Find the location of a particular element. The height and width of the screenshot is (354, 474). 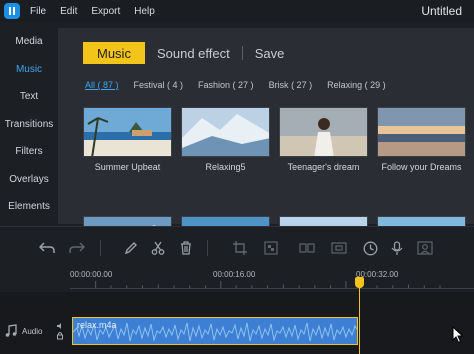

sidebar-item-label: Filters is located at coordinates (29, 152).